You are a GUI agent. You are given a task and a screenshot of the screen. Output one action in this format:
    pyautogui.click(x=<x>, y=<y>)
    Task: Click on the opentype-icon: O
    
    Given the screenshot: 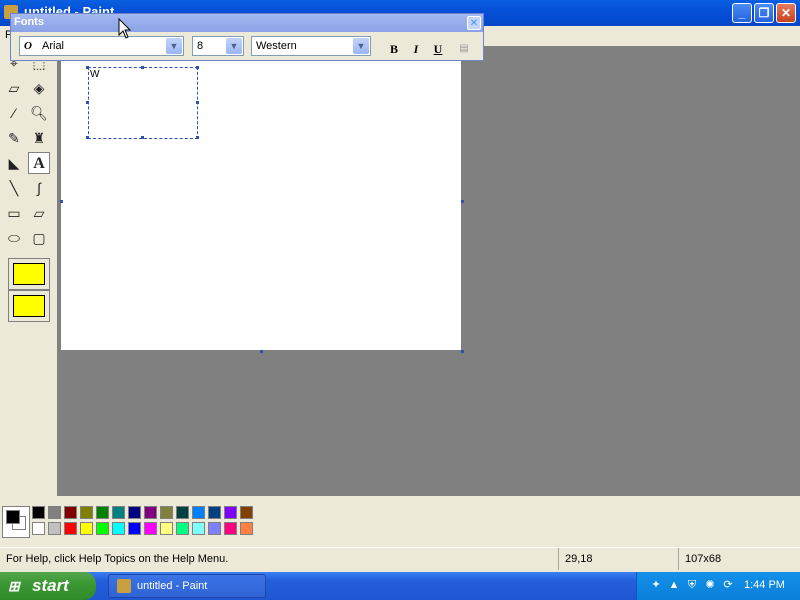 What is the action you would take?
    pyautogui.click(x=28, y=46)
    